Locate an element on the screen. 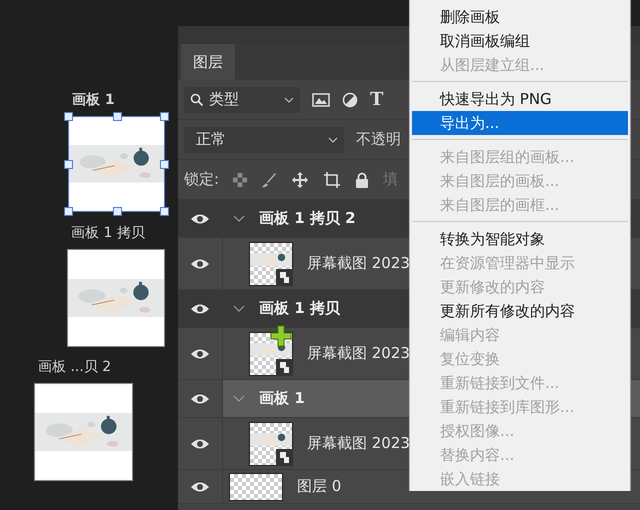 This screenshot has width=640, height=510. layer-name: 图层 0 is located at coordinates (319, 486).